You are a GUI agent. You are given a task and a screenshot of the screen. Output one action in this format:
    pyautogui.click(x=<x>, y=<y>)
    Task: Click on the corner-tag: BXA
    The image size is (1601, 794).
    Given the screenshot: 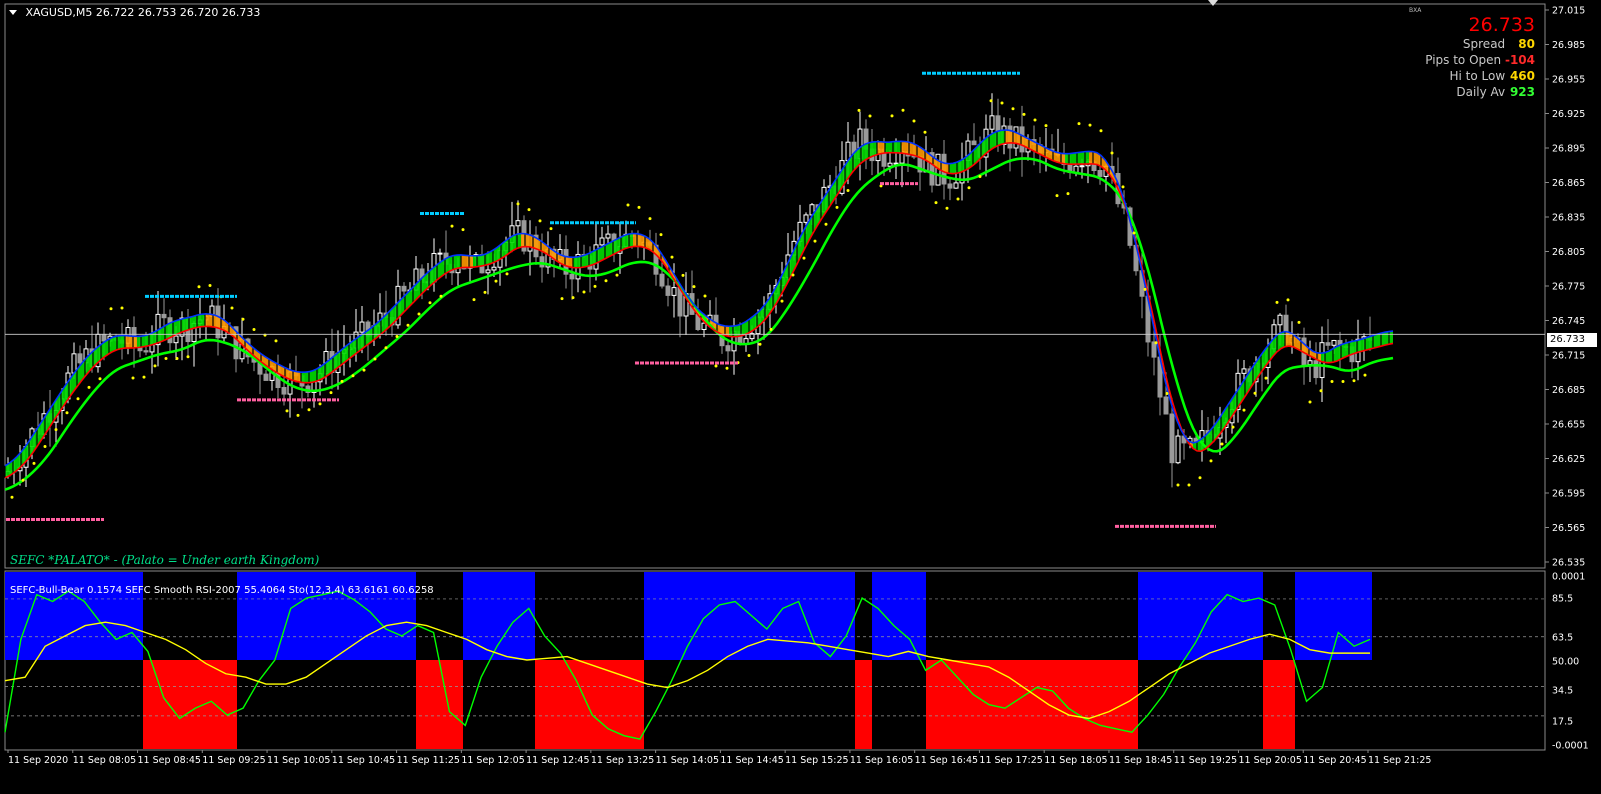 What is the action you would take?
    pyautogui.click(x=1415, y=10)
    